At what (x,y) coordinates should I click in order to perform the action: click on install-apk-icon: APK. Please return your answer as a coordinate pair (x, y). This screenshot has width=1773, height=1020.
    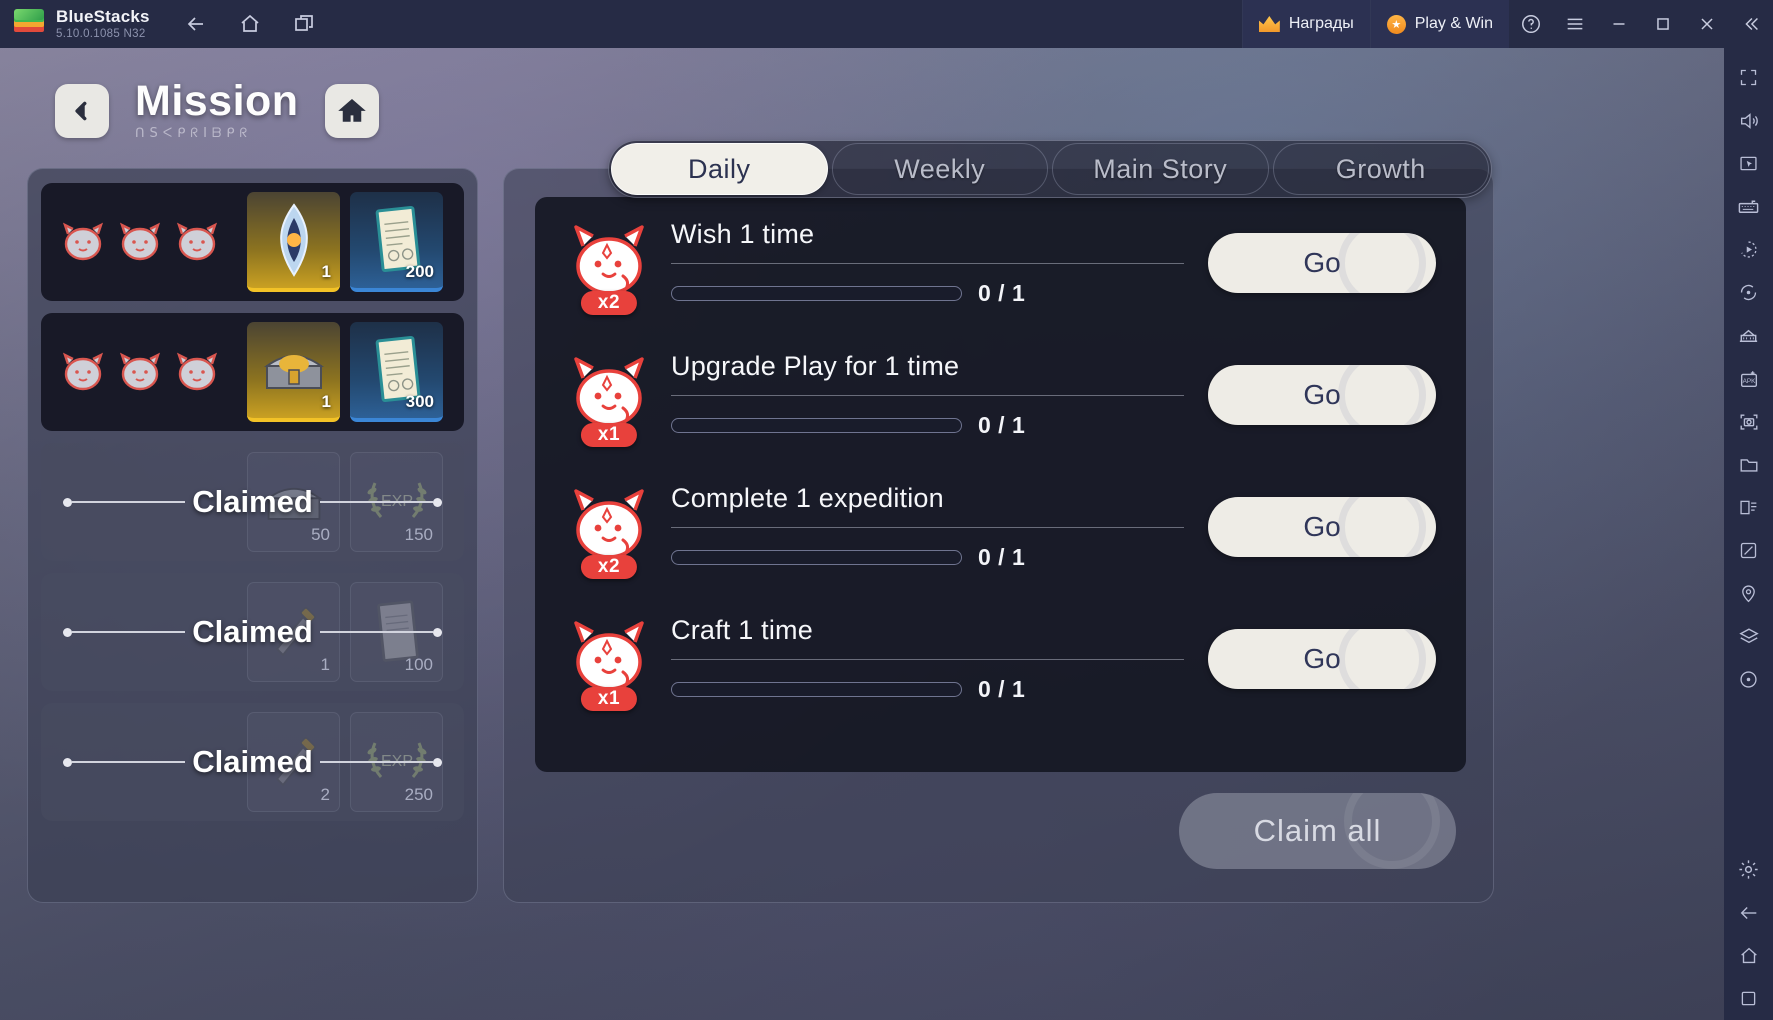
    Looking at the image, I should click on (1749, 378).